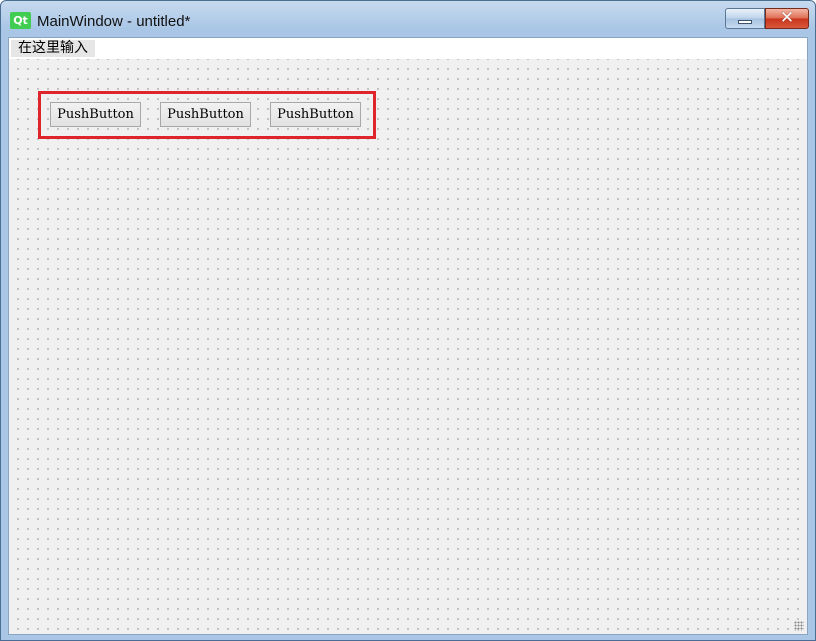 The image size is (816, 641). What do you see at coordinates (53, 48) in the screenshot?
I see `menu-item-type-here: 在这里输入` at bounding box center [53, 48].